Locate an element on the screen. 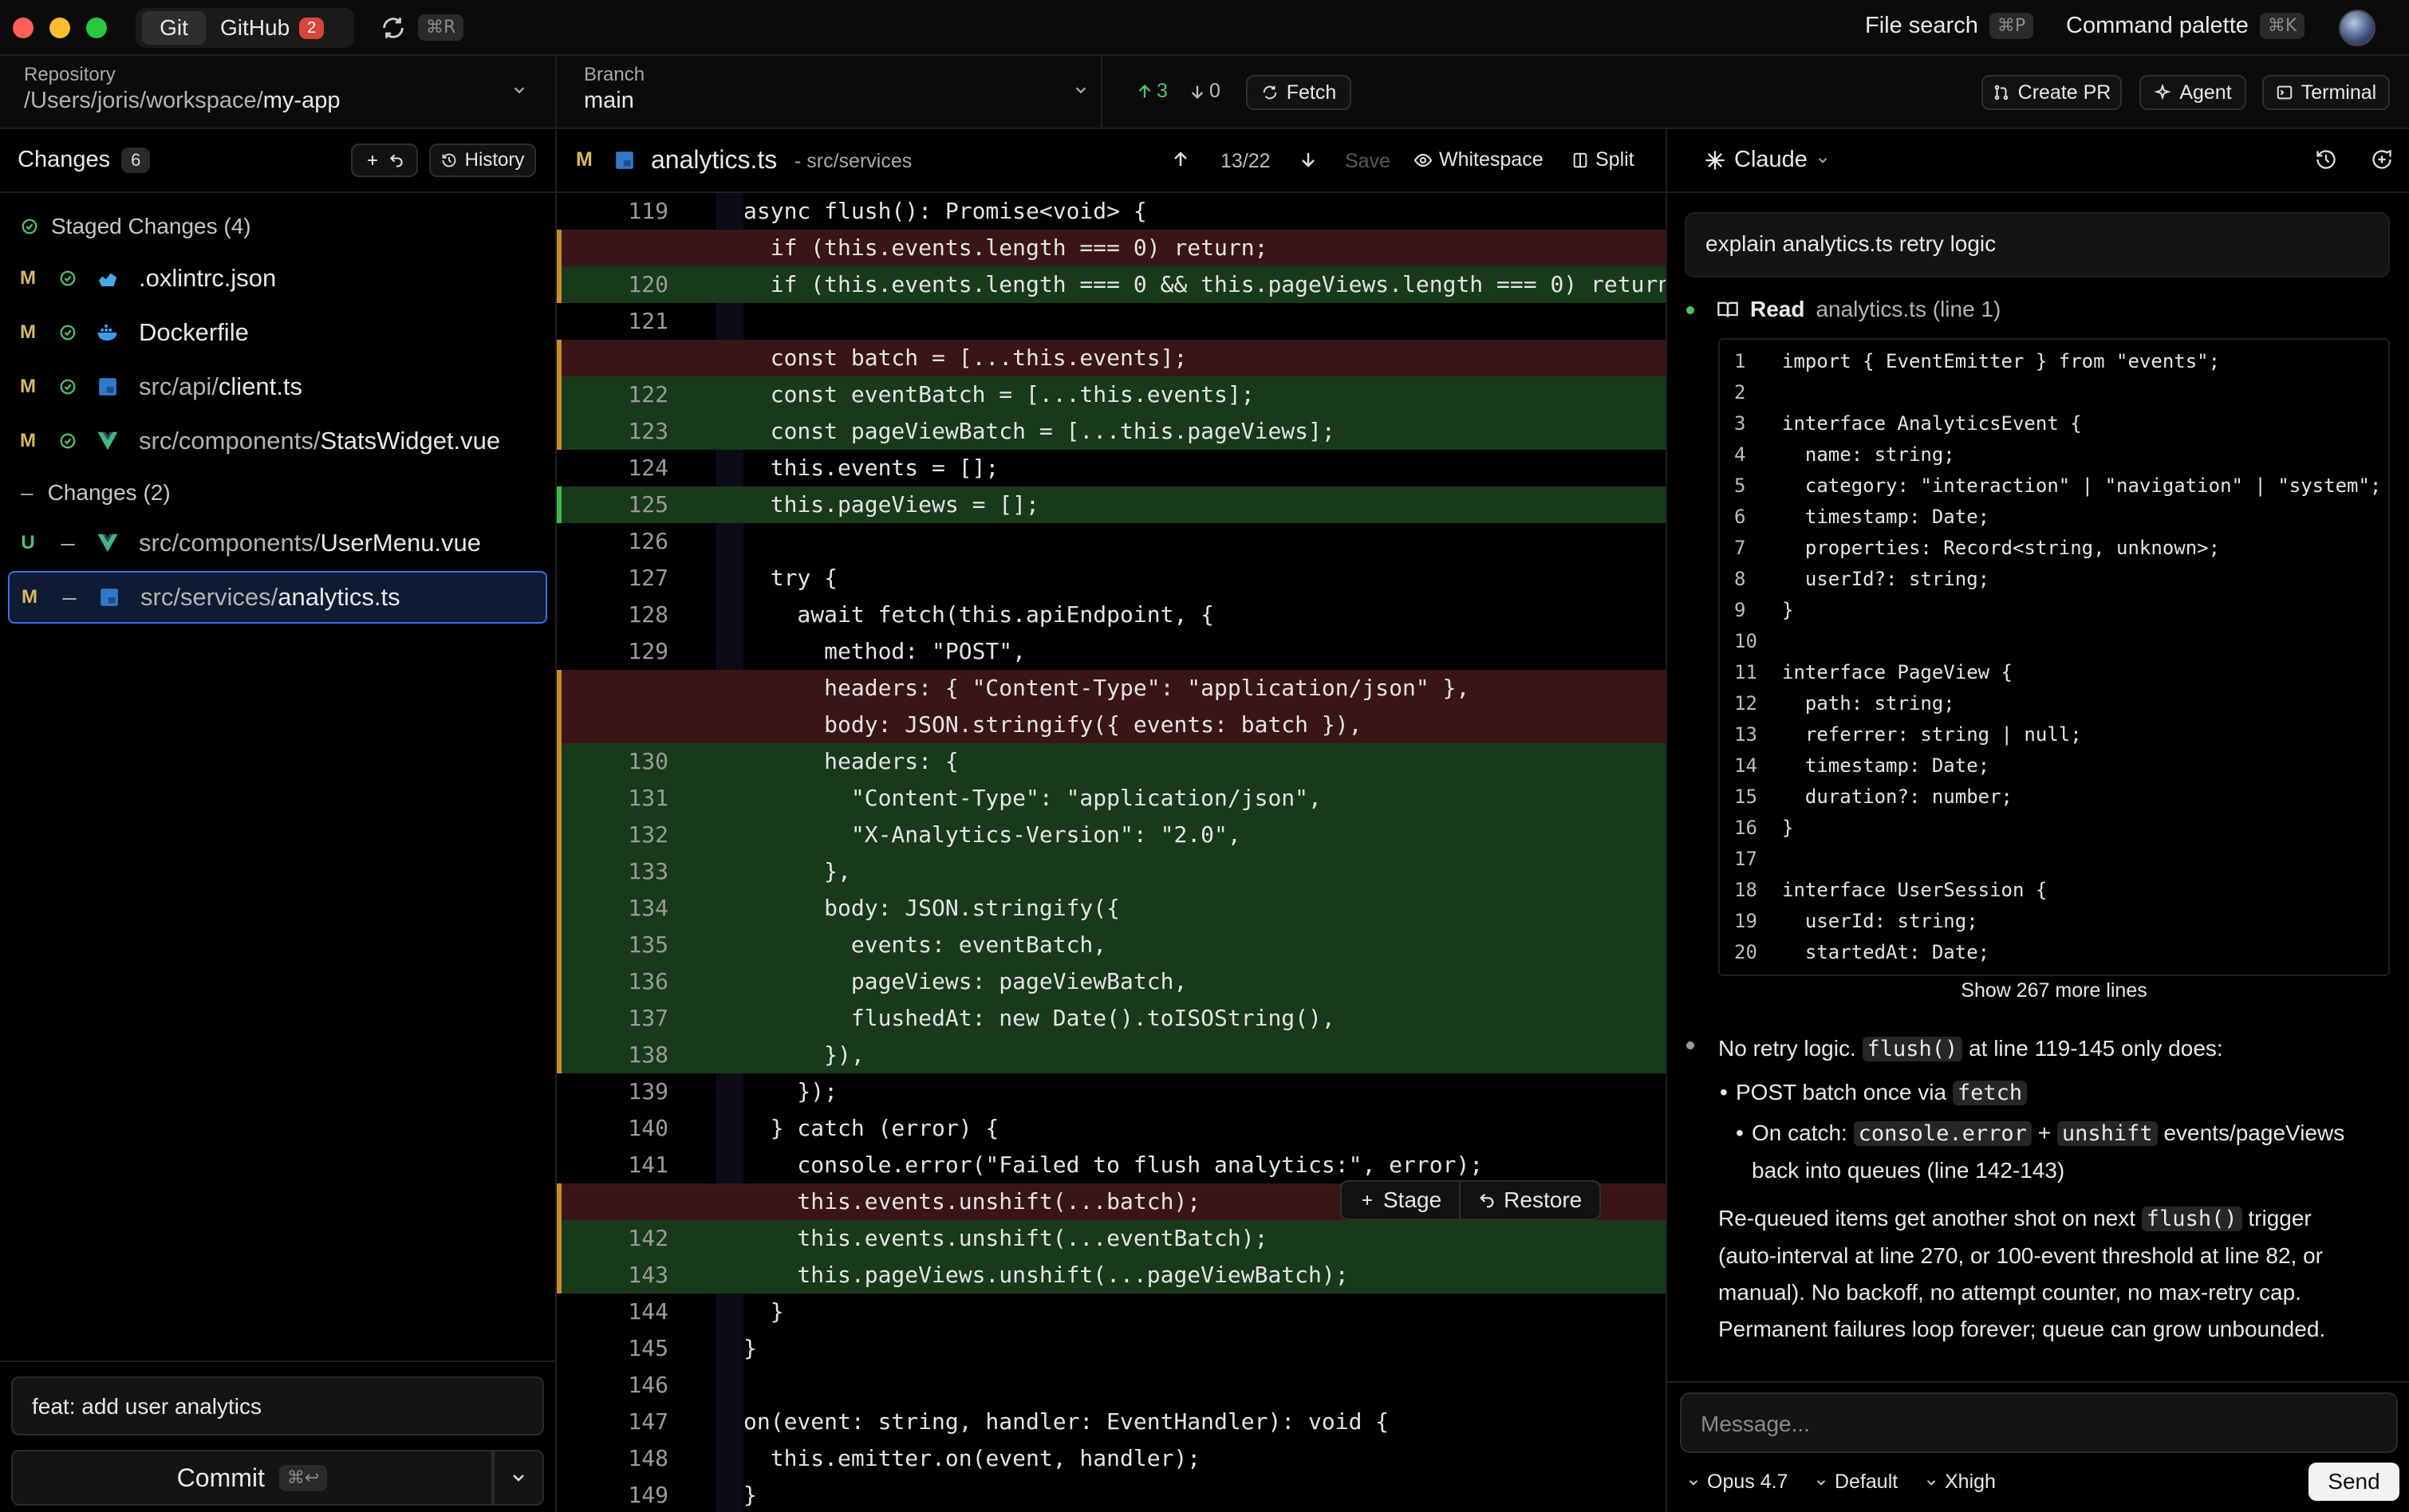 This screenshot has height=1512, width=2409. commit-options-button is located at coordinates (518, 1478).